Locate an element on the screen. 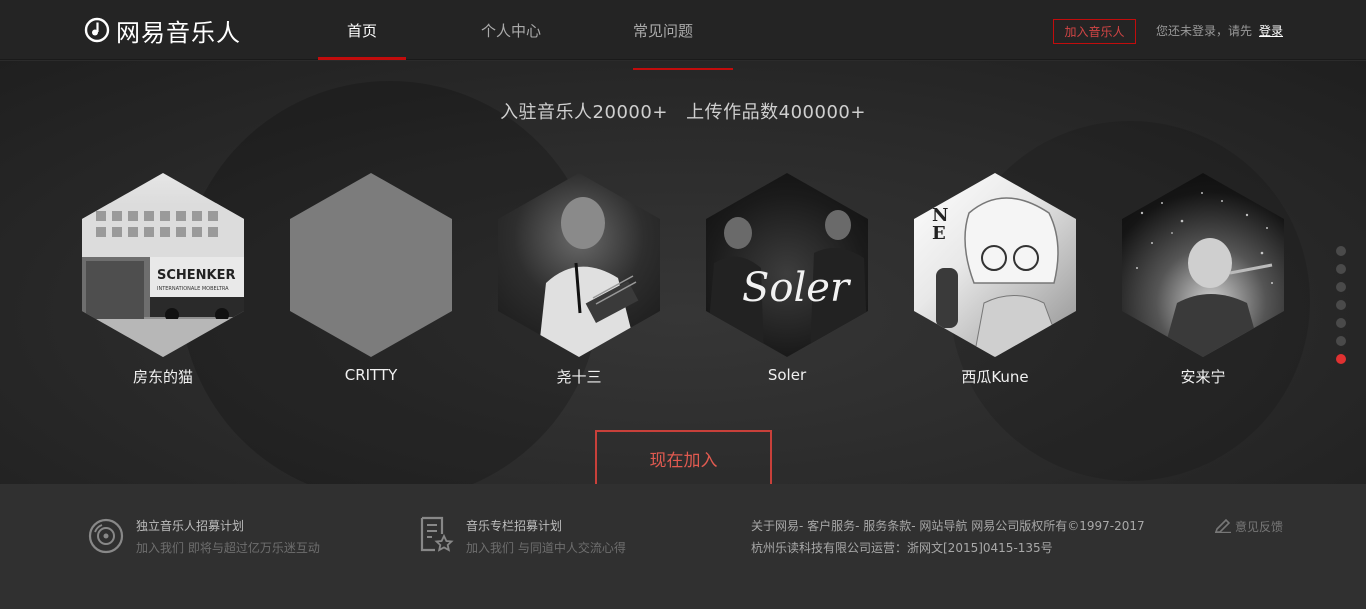  musician-avatar: Soler is located at coordinates (787, 265).